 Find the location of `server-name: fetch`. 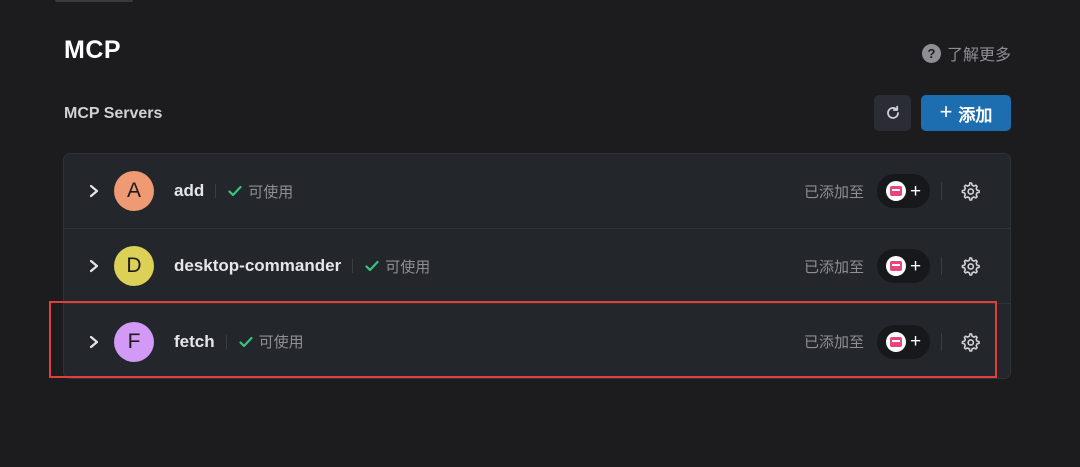

server-name: fetch is located at coordinates (194, 341).